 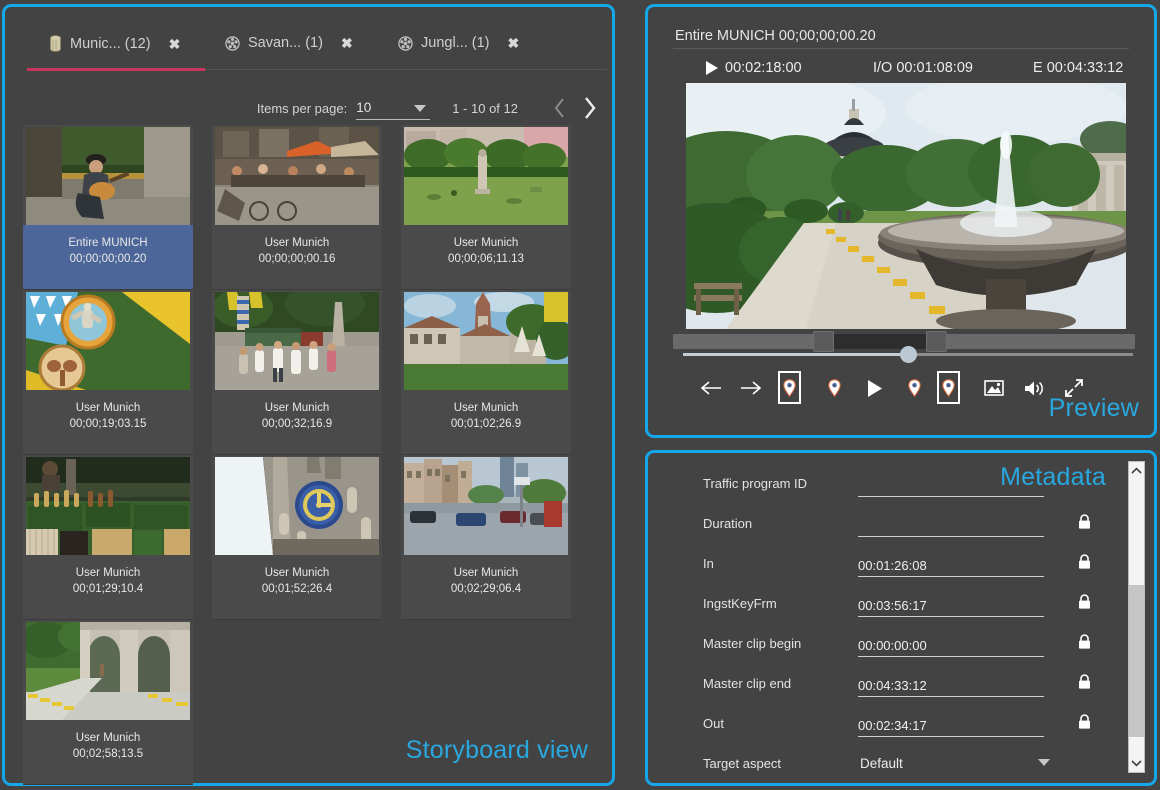 I want to click on field-value: 00:03:56:17, so click(x=892, y=605).